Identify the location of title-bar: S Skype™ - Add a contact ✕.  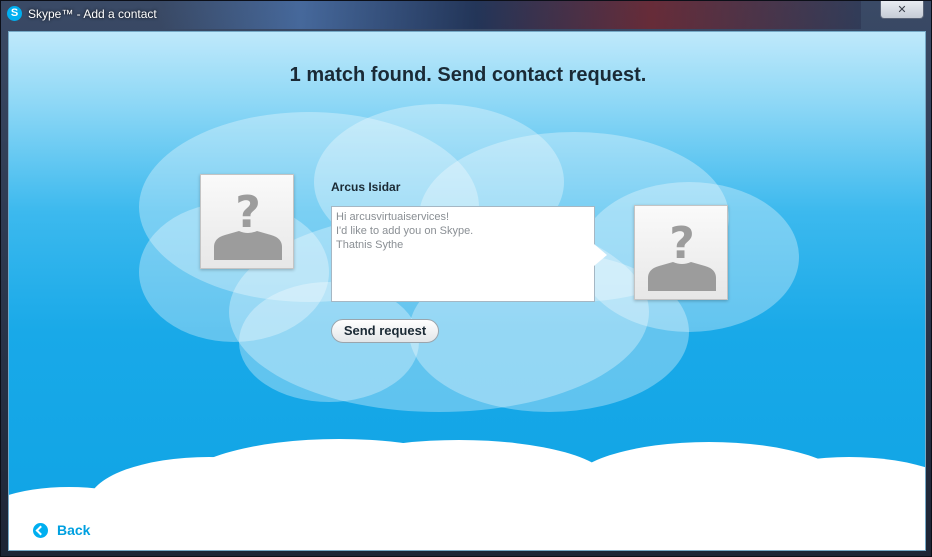
(466, 15).